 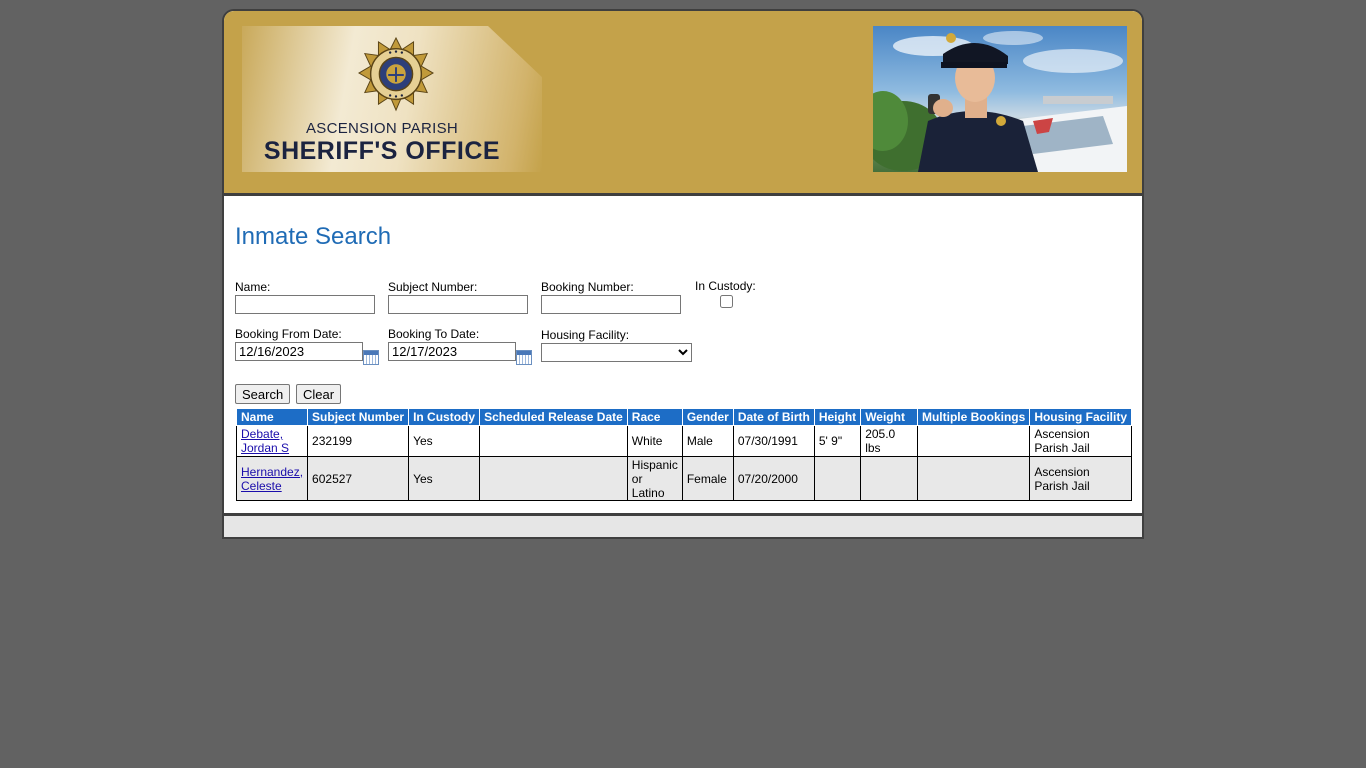 What do you see at coordinates (773, 478) in the screenshot?
I see `dob-cell: 07/20/2000` at bounding box center [773, 478].